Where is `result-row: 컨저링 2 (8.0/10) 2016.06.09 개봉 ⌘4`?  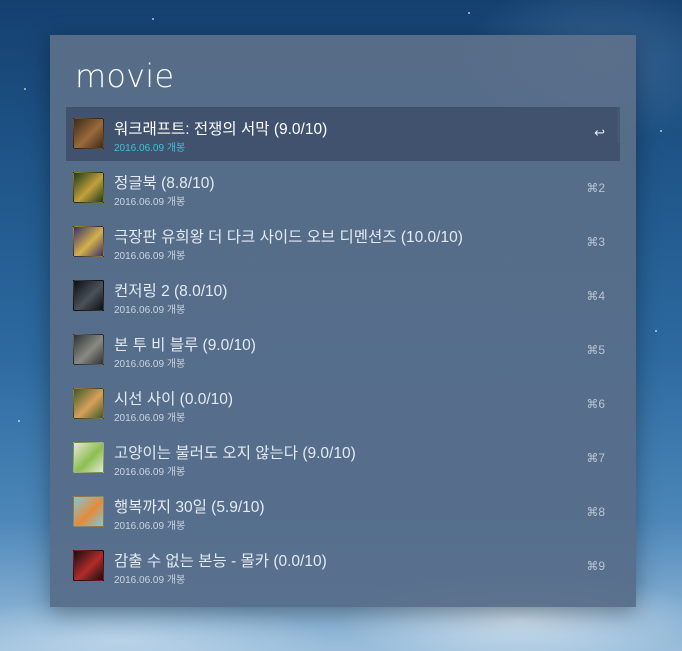
result-row: 컨저링 2 (8.0/10) 2016.06.09 개봉 ⌘4 is located at coordinates (343, 296).